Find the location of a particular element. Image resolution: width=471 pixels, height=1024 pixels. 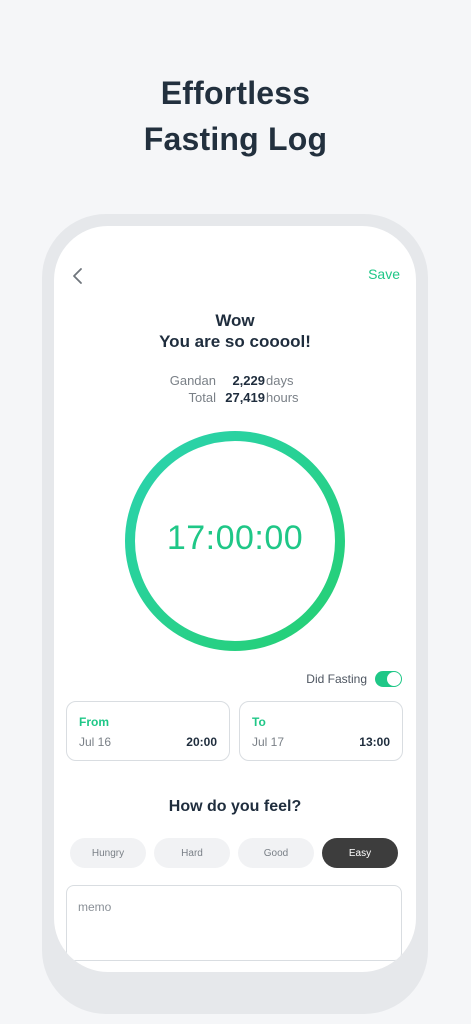

did-fasting-label: Did Fasting is located at coordinates (336, 679).